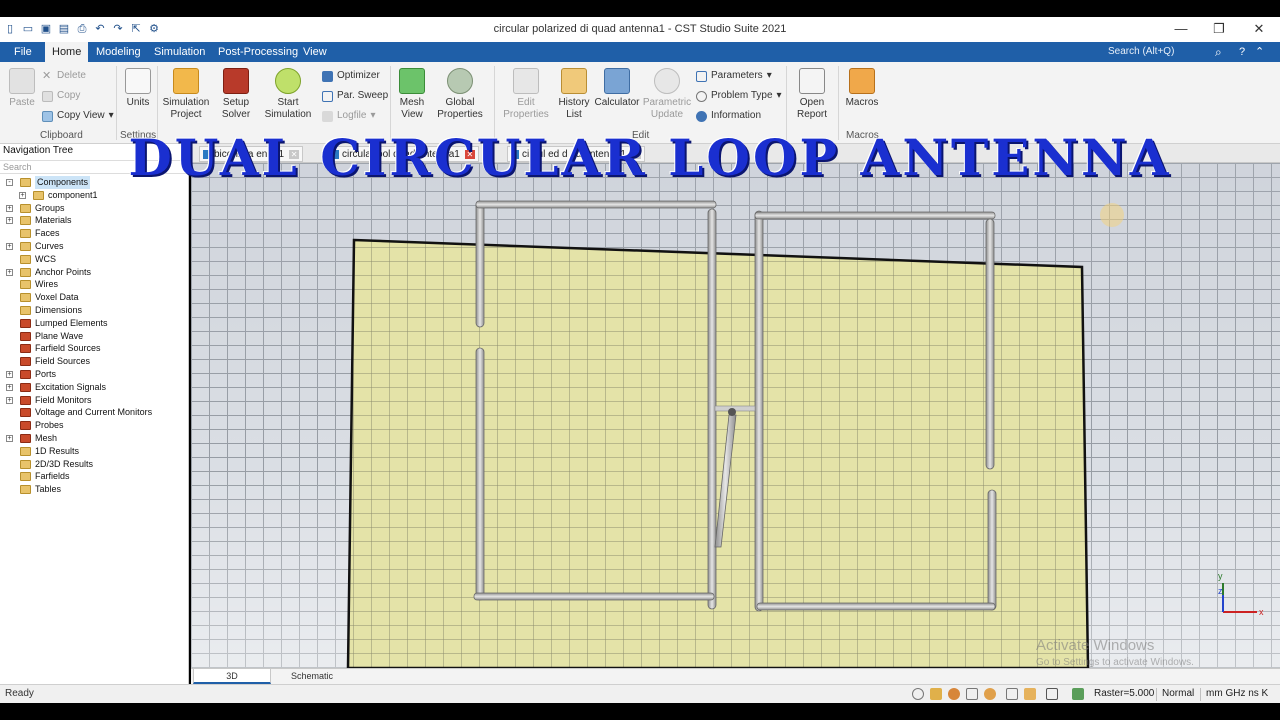 The image size is (1280, 720). What do you see at coordinates (94, 451) in the screenshot?
I see `tree-item: 1D Results` at bounding box center [94, 451].